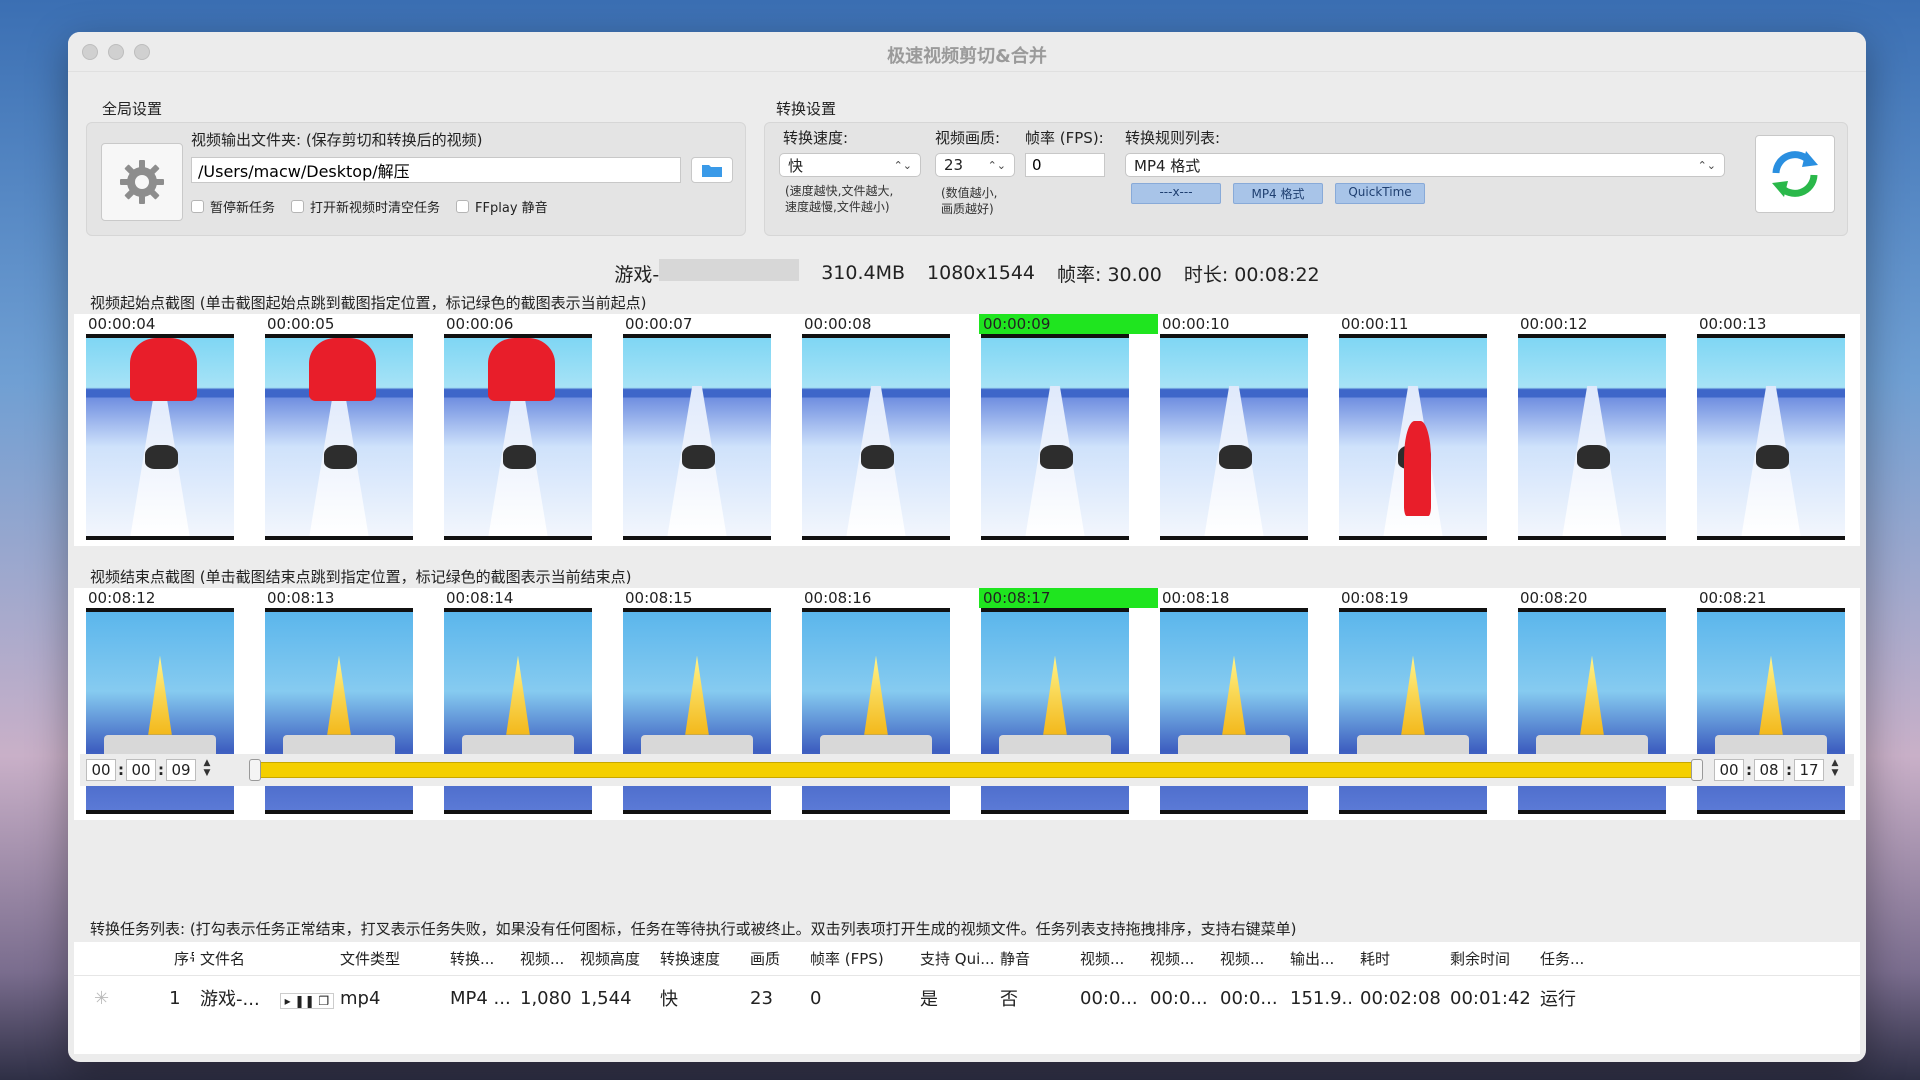 This screenshot has height=1080, width=1920. I want to click on table-cell: ✳ 1, so click(134, 998).